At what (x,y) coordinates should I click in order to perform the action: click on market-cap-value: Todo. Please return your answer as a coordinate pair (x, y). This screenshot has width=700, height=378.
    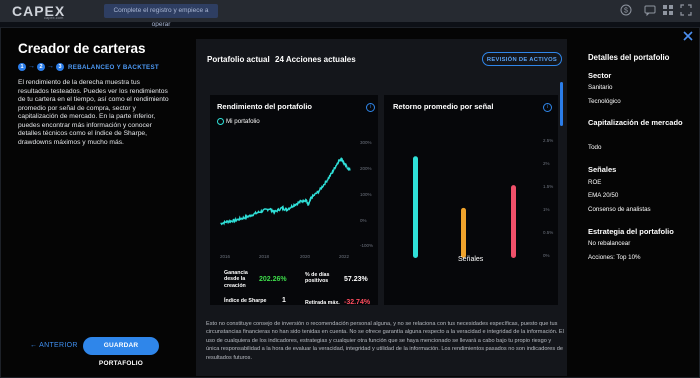
    Looking at the image, I should click on (595, 147).